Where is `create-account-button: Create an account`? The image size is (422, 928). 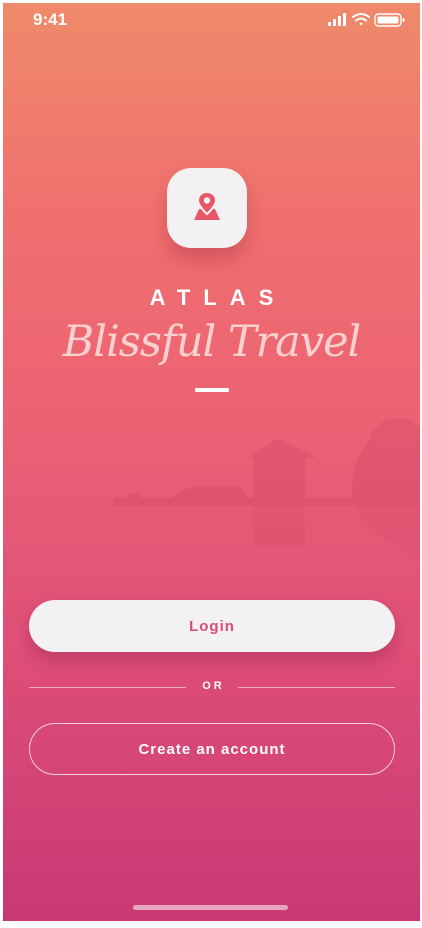
create-account-button: Create an account is located at coordinates (212, 749).